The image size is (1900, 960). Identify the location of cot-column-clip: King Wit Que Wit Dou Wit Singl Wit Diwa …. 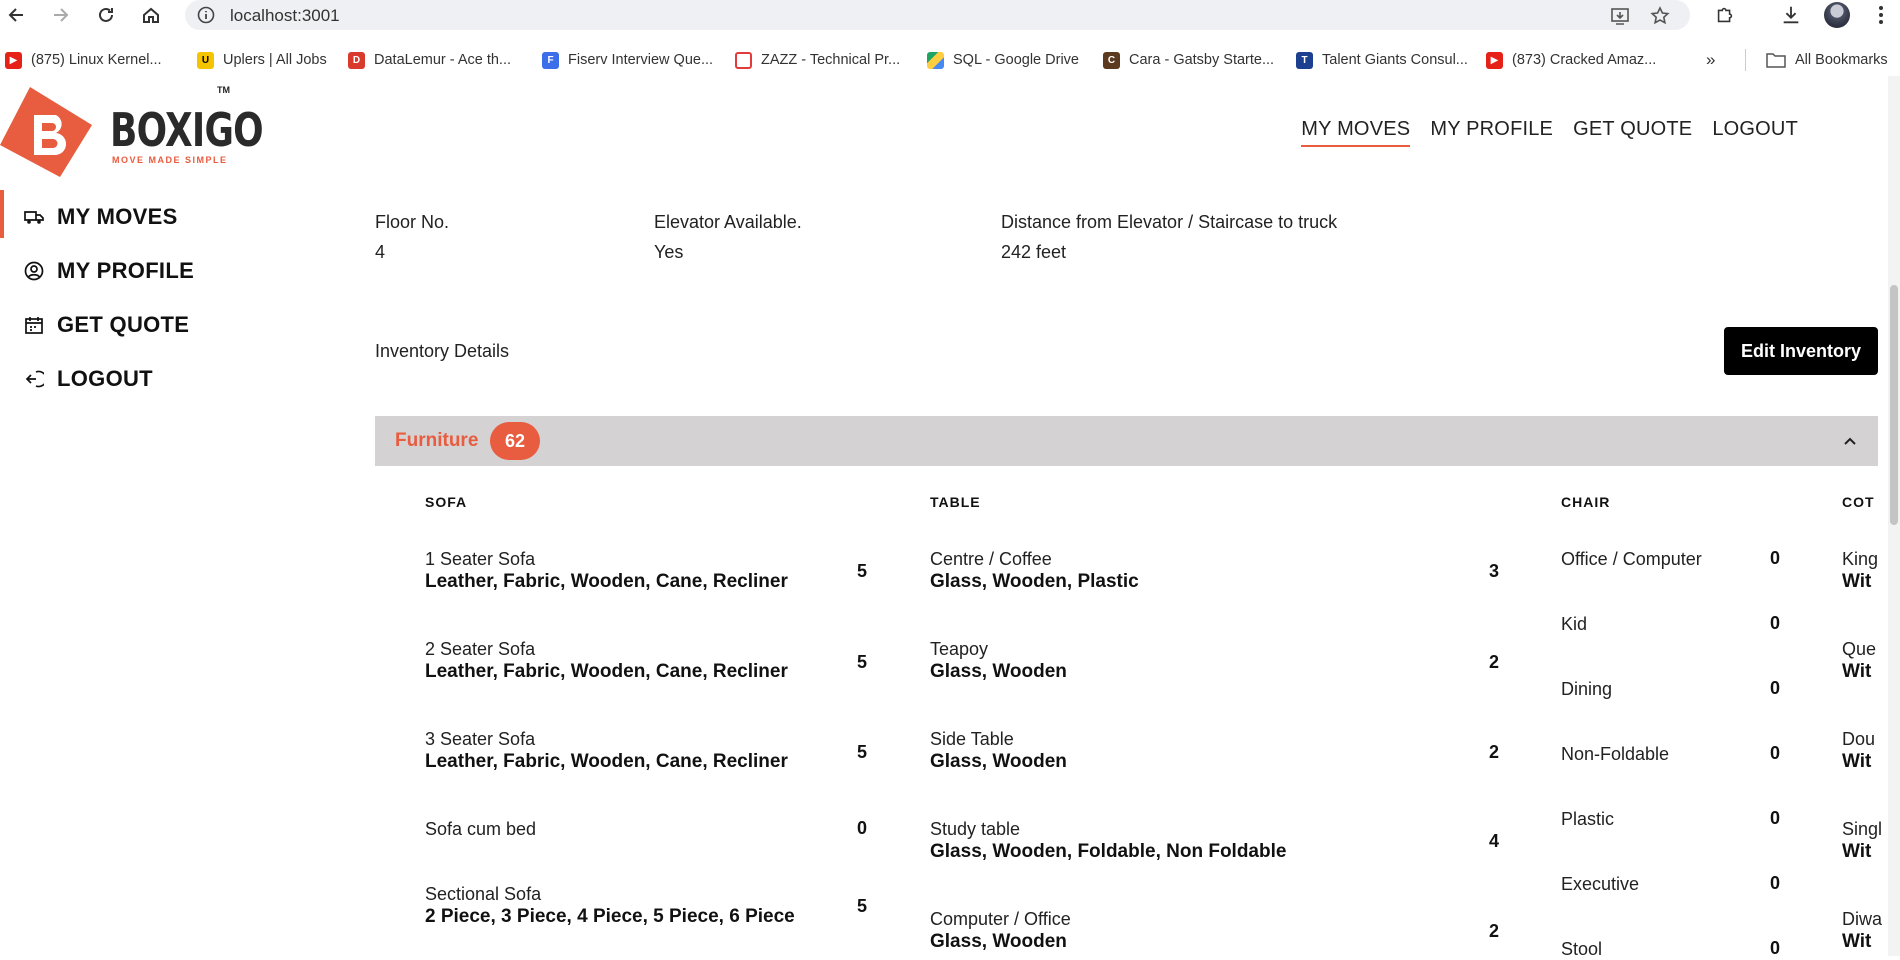
(1865, 748).